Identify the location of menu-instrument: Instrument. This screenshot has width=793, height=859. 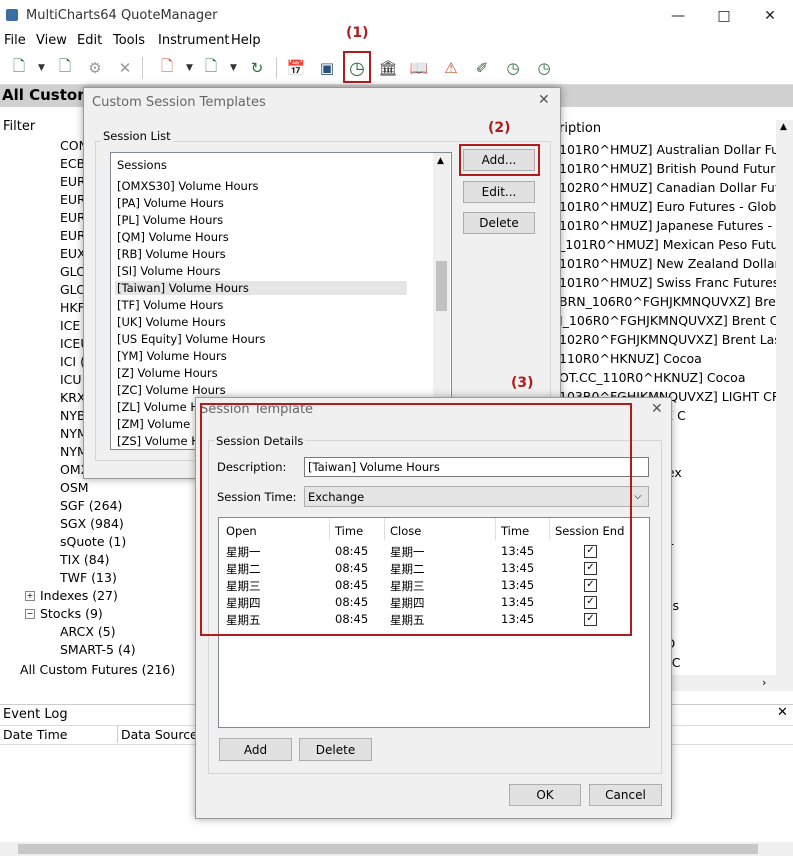
(194, 40).